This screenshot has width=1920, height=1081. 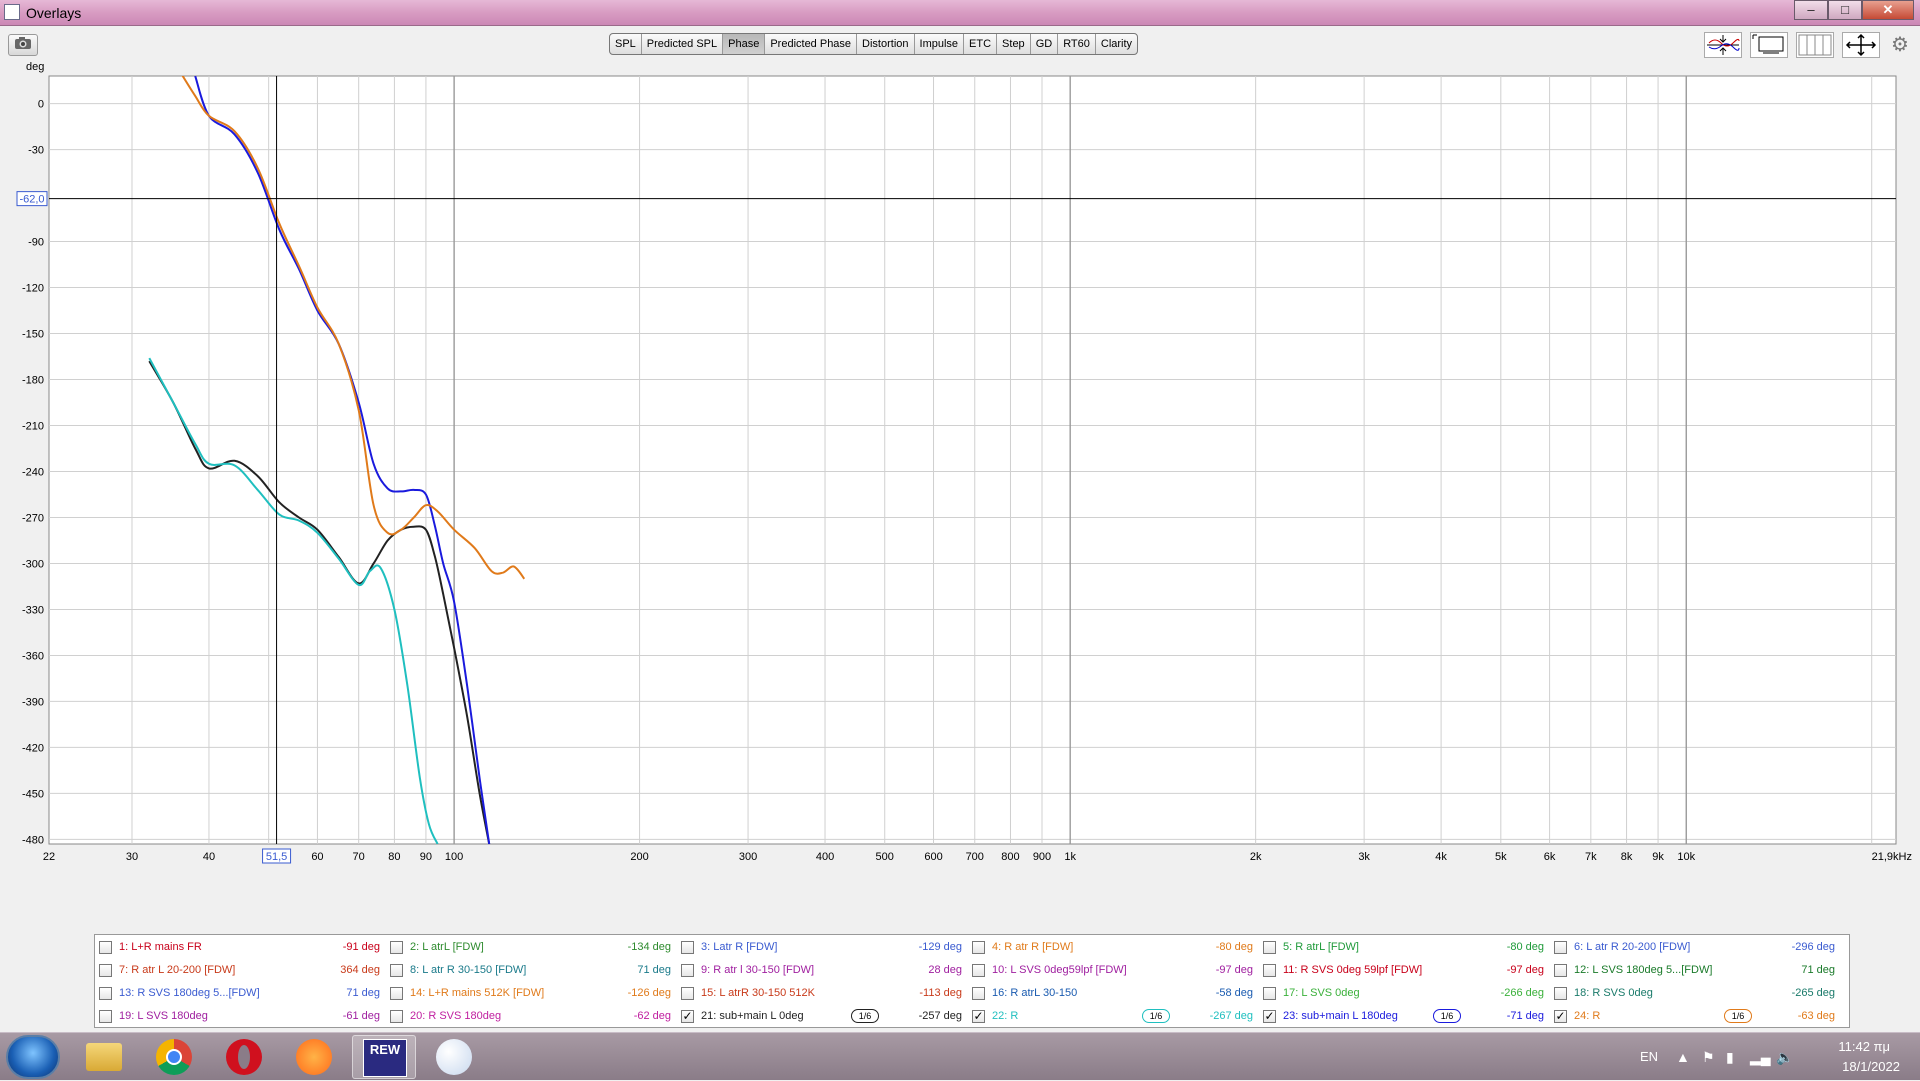 What do you see at coordinates (1784, 1057) in the screenshot?
I see `volume-icon: 🔈` at bounding box center [1784, 1057].